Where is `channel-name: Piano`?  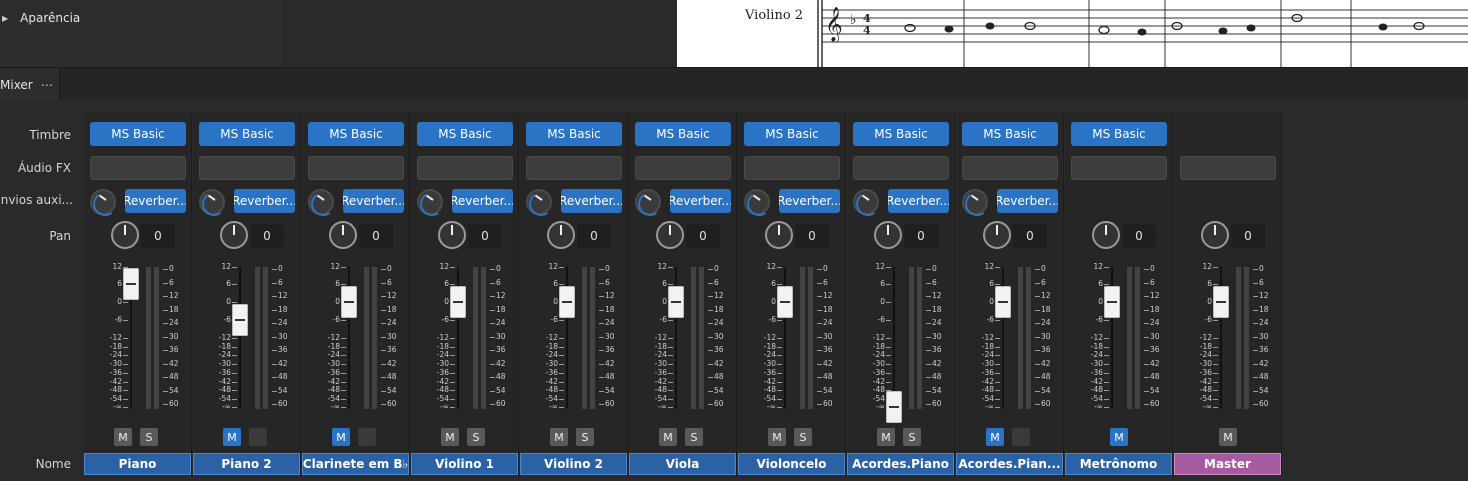
channel-name: Piano is located at coordinates (137, 464).